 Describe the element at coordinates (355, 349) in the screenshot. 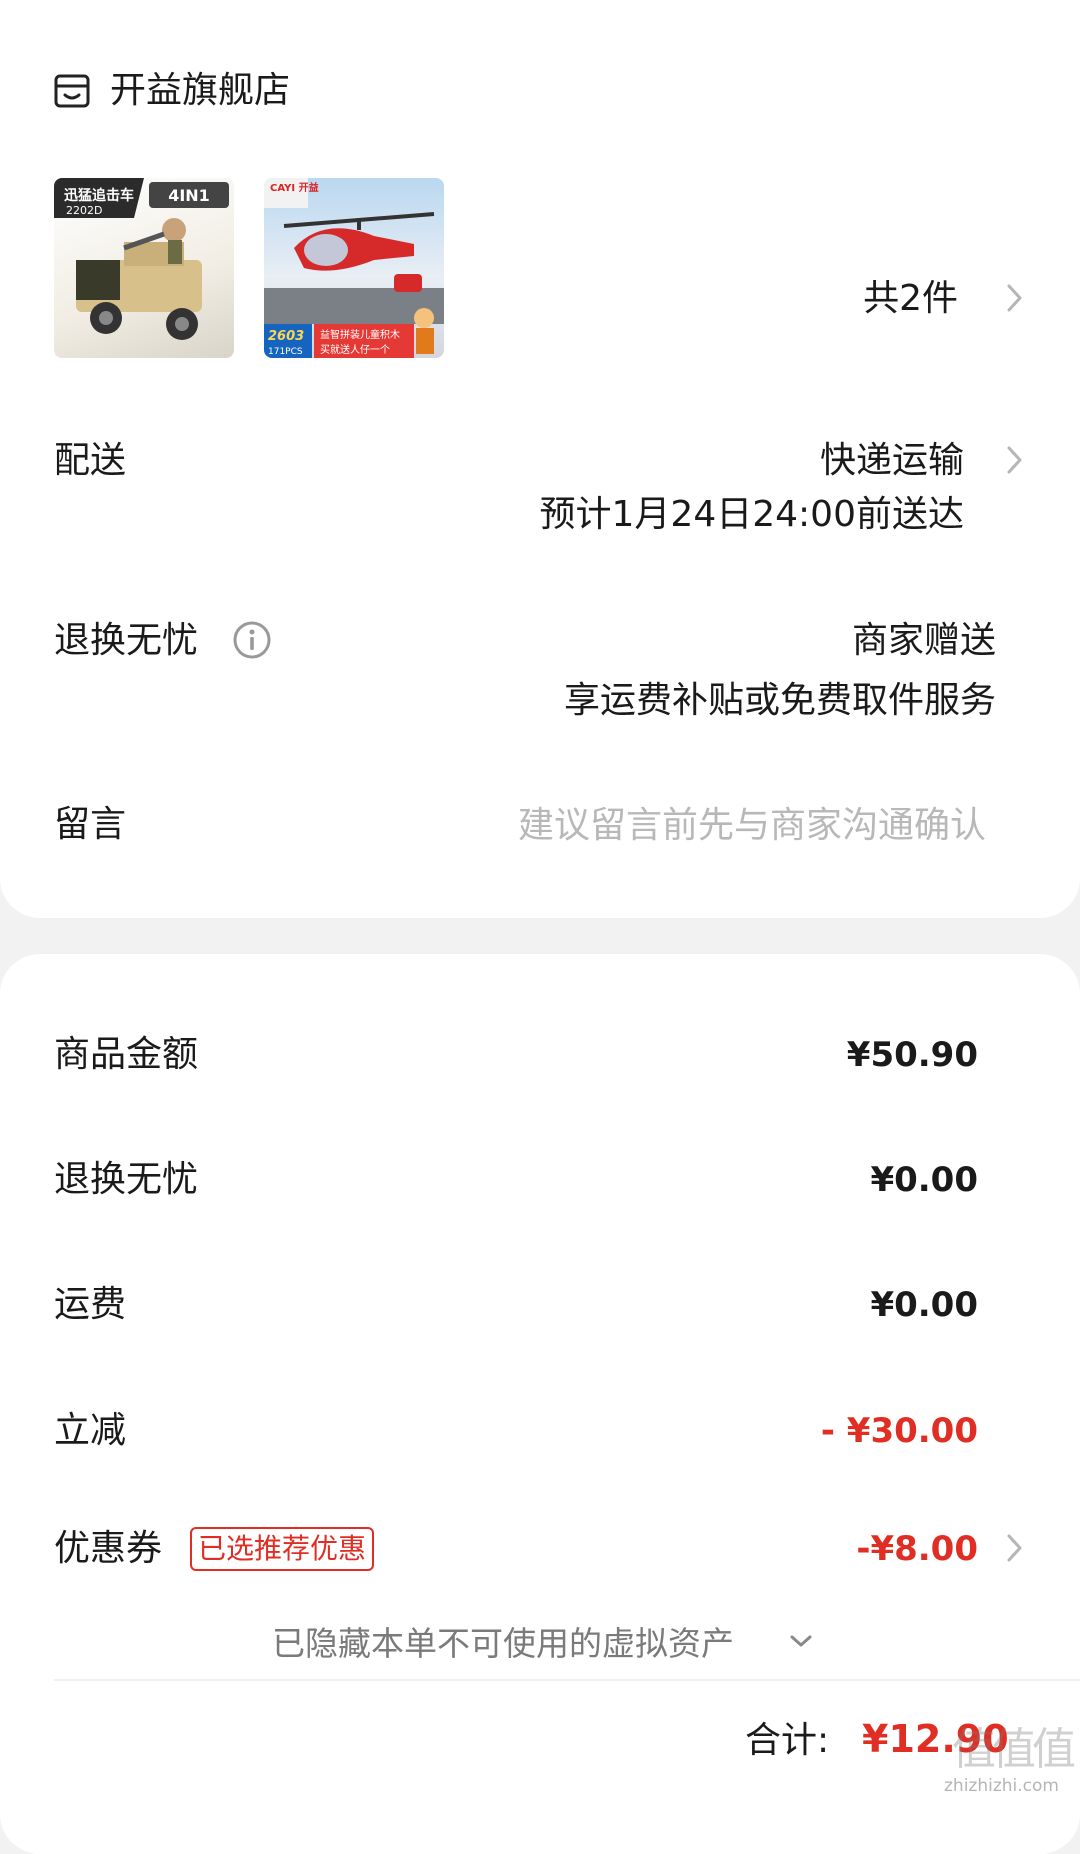

I see `thumb2-caption2: 买就送人仔一个` at that location.